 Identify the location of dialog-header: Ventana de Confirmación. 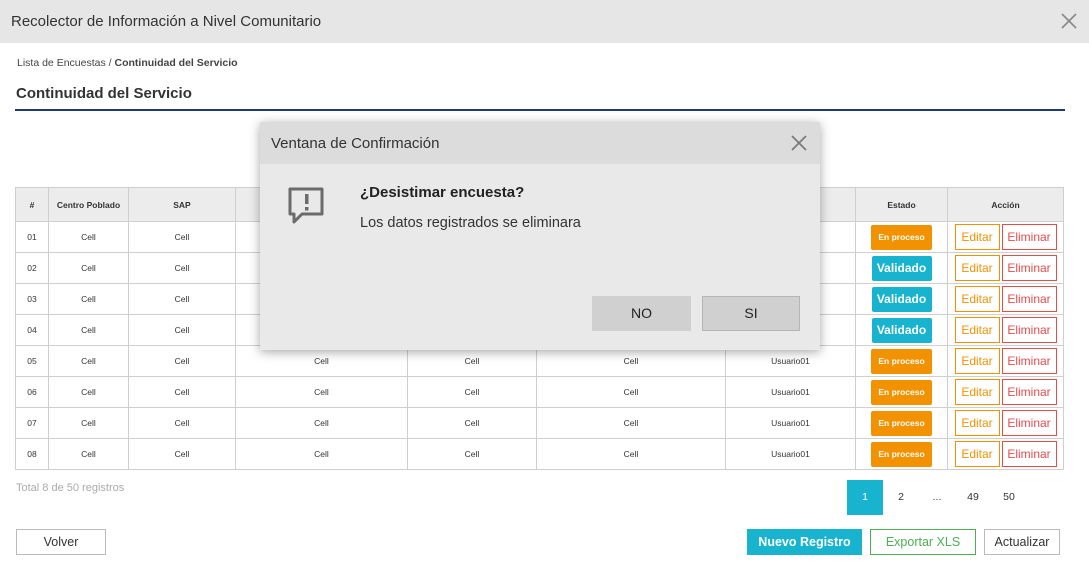
(540, 143).